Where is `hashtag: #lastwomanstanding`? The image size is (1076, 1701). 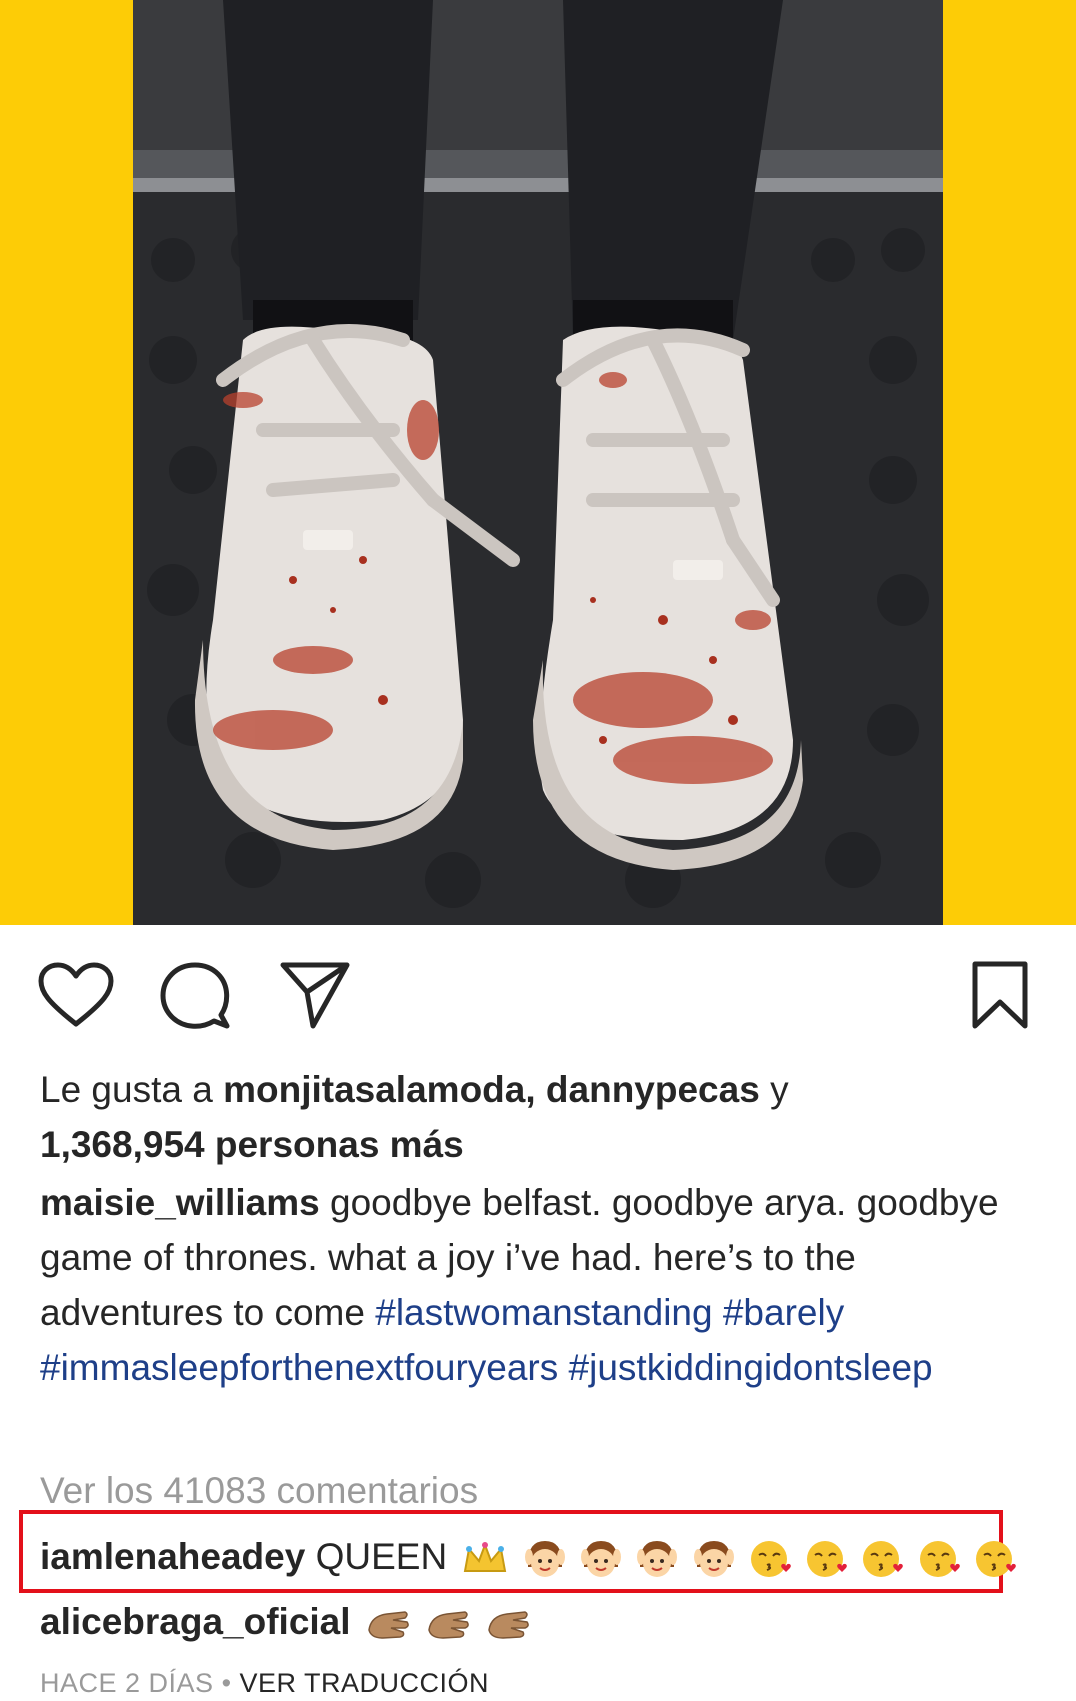 hashtag: #lastwomanstanding is located at coordinates (543, 1312).